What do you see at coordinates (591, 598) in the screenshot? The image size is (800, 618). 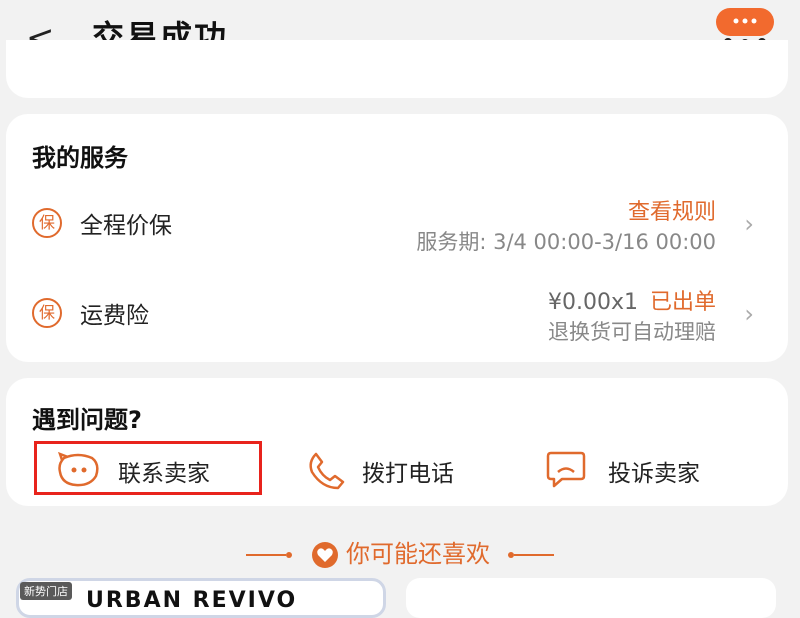 I see `product-card` at bounding box center [591, 598].